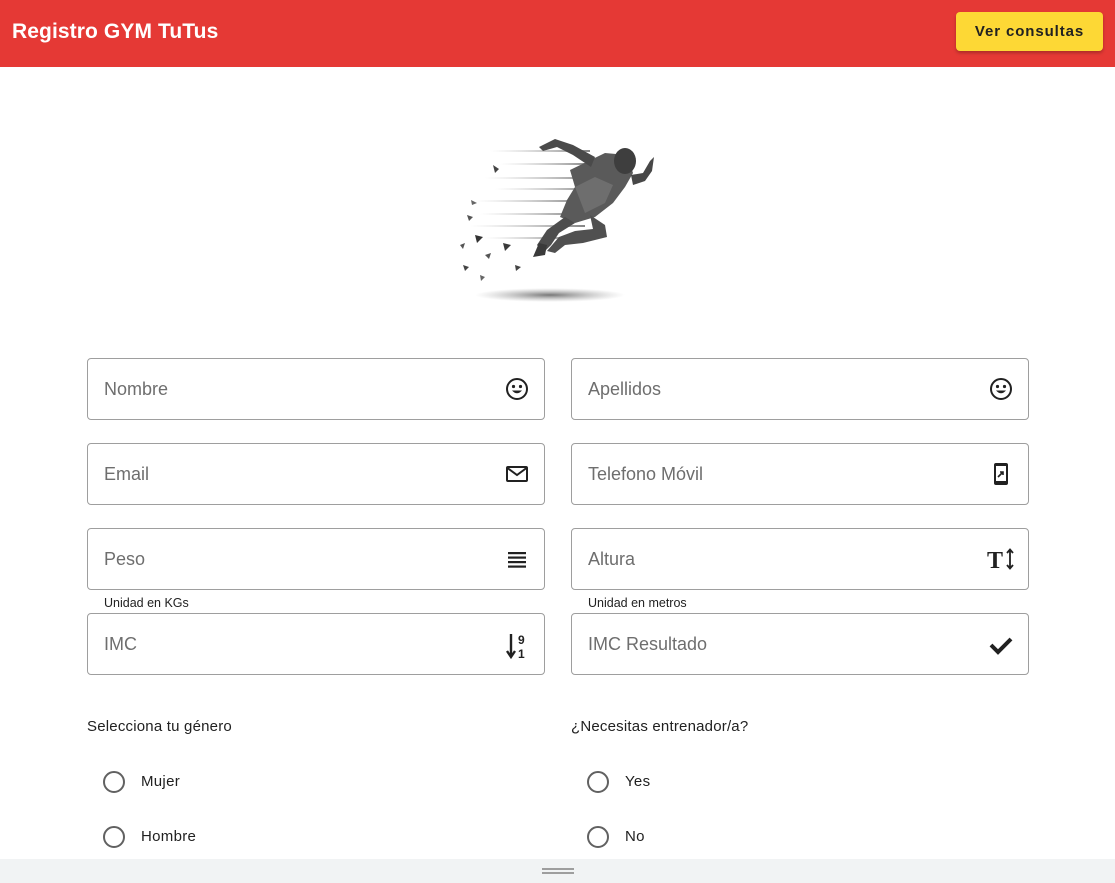 This screenshot has height=883, width=1115. I want to click on altura-field: T, so click(800, 559).